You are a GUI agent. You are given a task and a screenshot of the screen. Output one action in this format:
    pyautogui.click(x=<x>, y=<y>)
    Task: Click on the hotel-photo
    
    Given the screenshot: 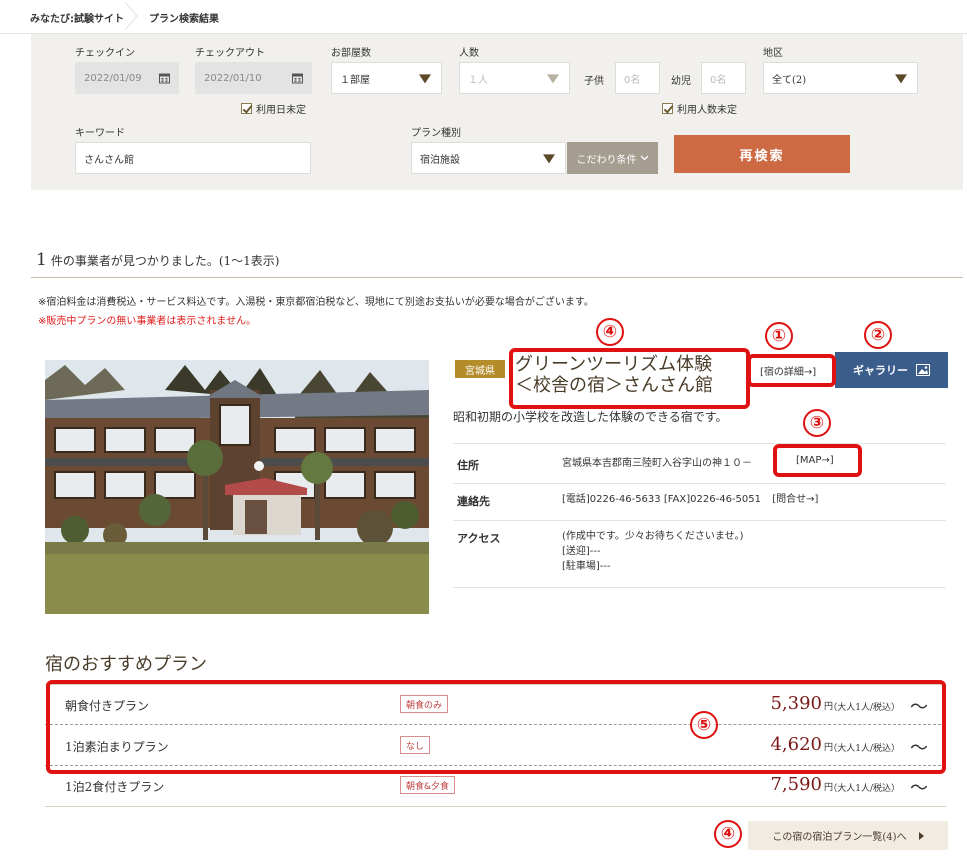 What is the action you would take?
    pyautogui.click(x=237, y=487)
    